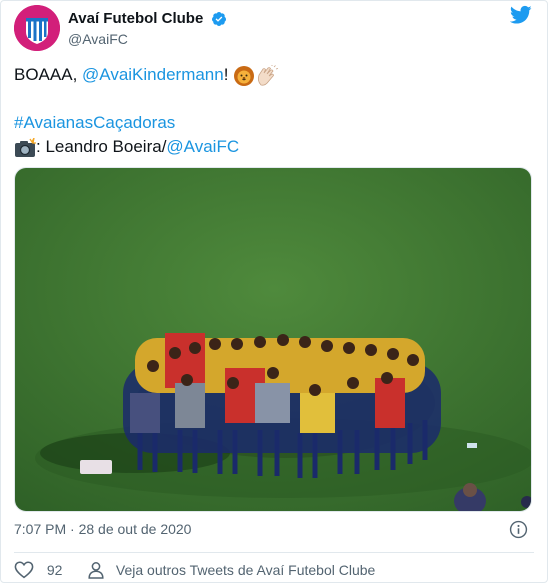 This screenshot has height=583, width=548. Describe the element at coordinates (25, 147) in the screenshot. I see `camera-flash-emoji` at that location.